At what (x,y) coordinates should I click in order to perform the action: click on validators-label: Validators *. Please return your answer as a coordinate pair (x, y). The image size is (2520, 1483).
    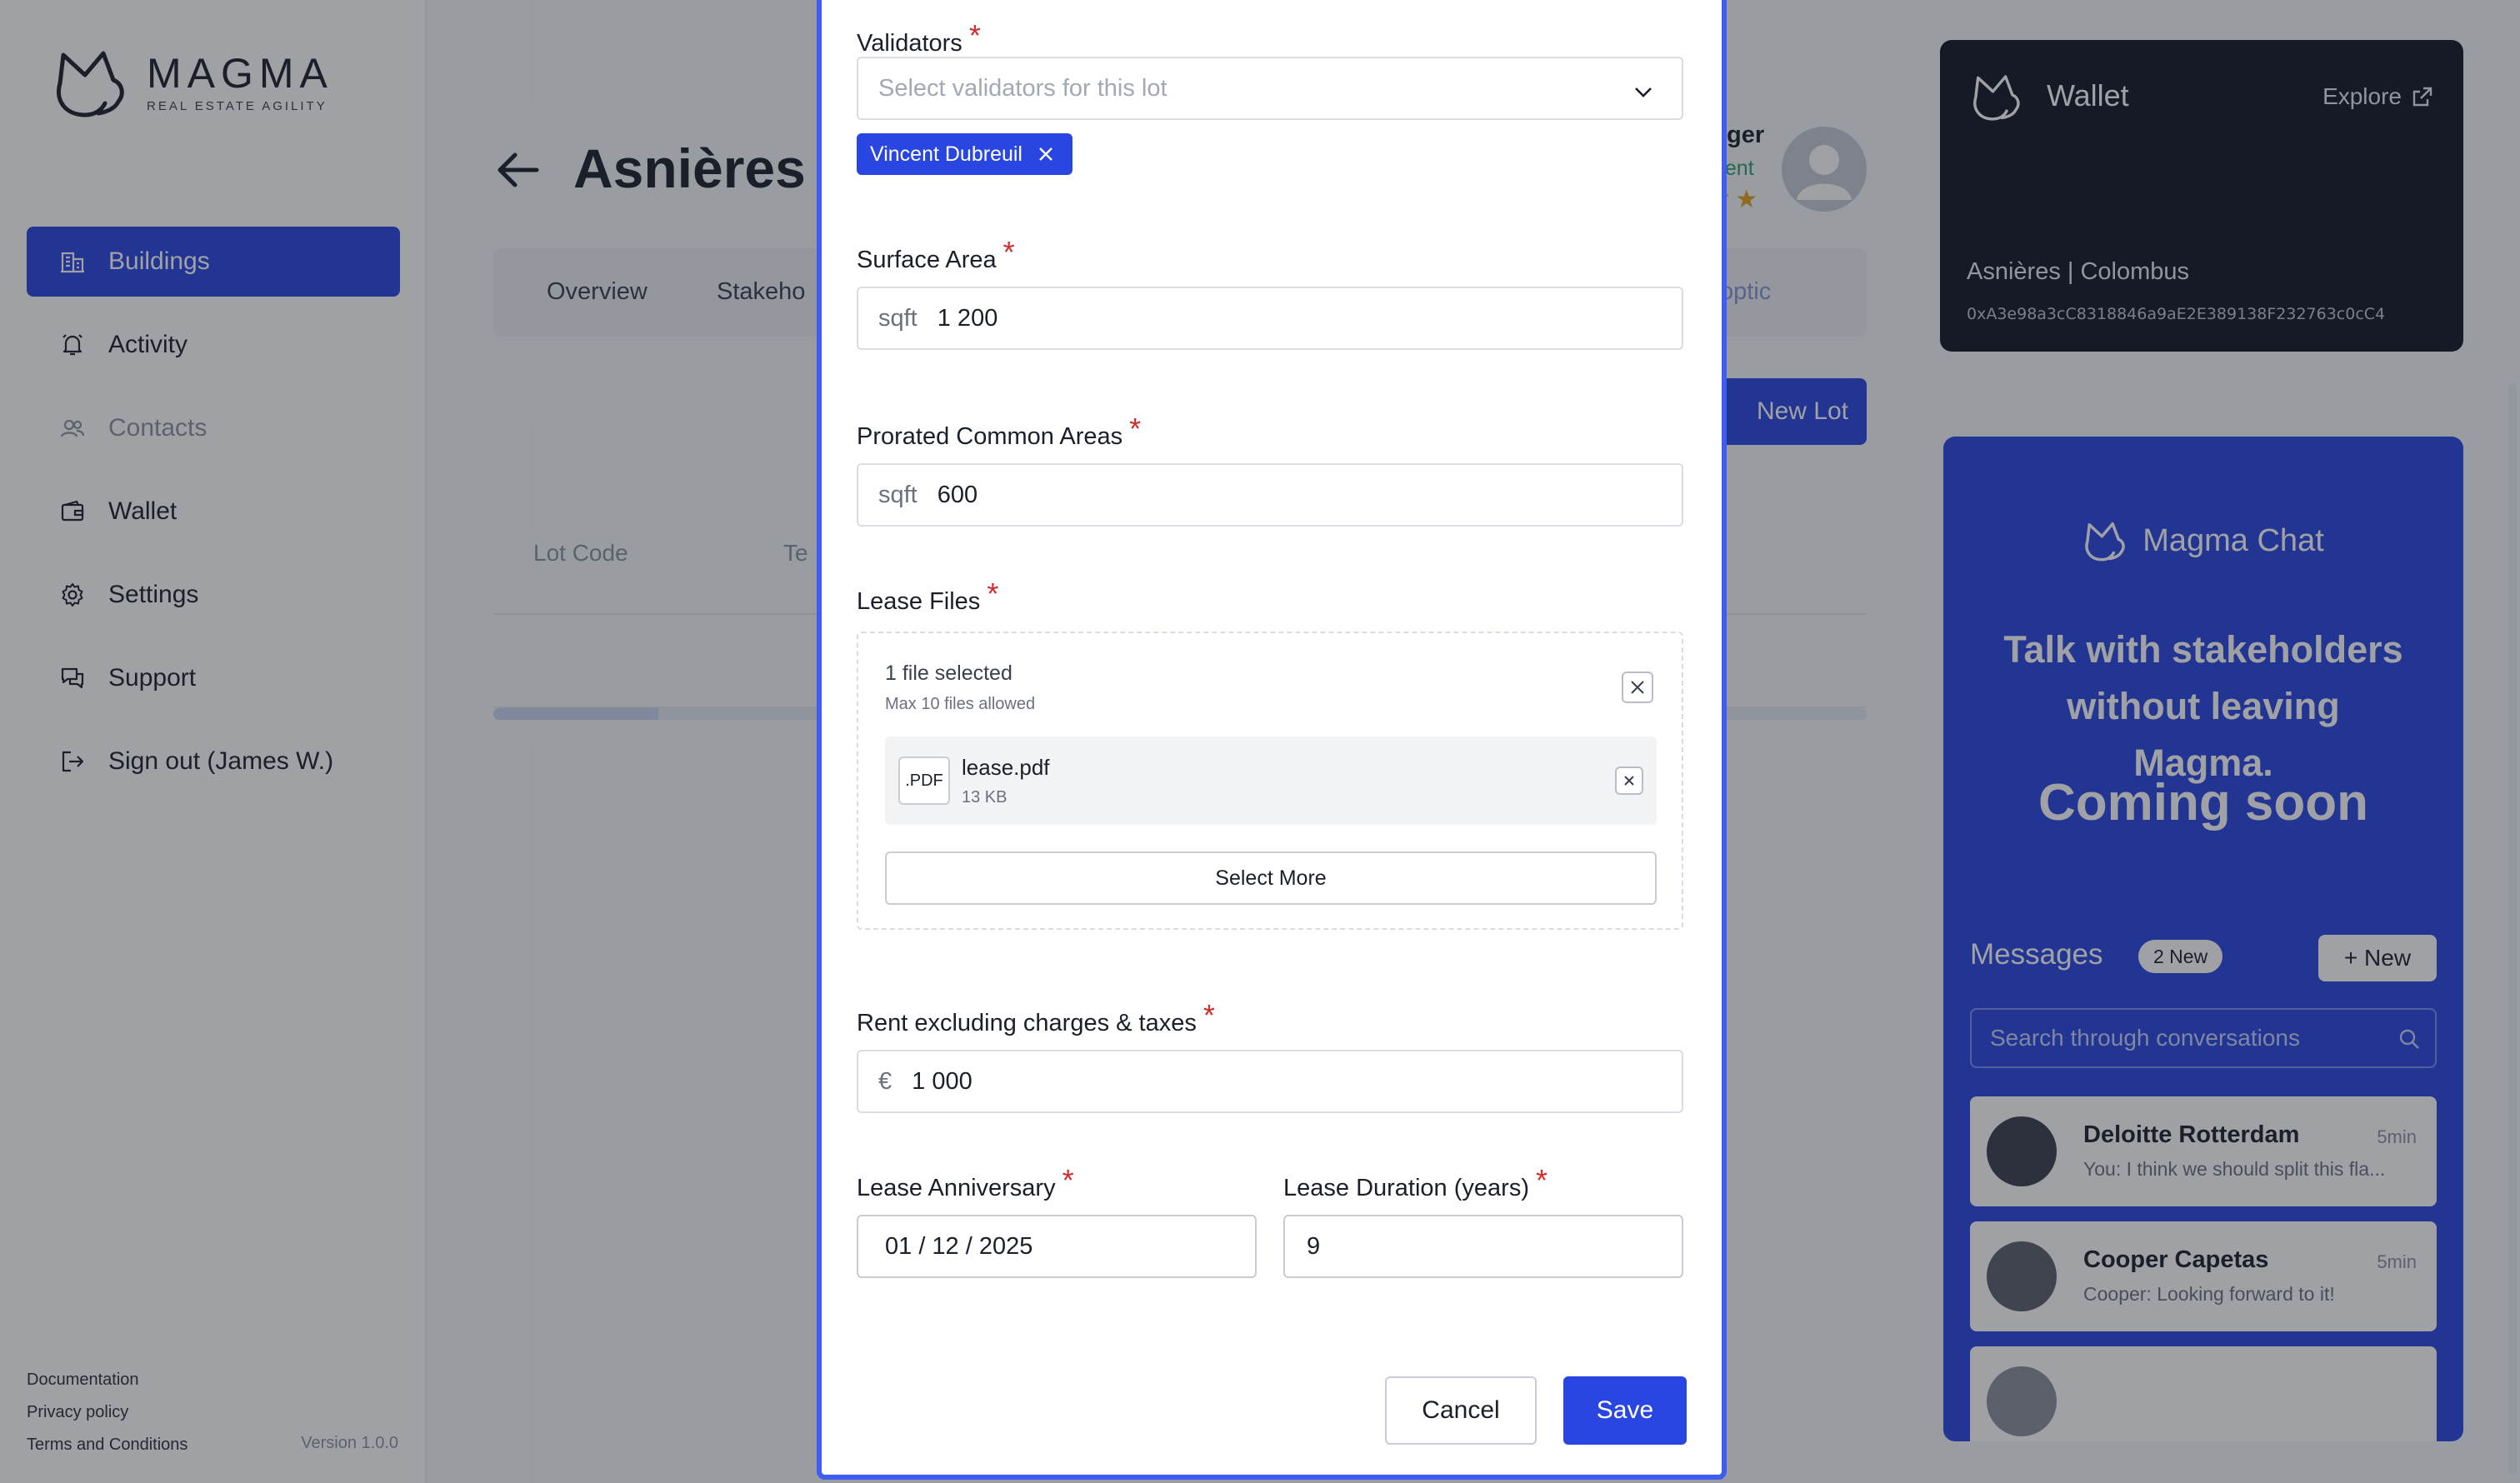
    Looking at the image, I should click on (919, 38).